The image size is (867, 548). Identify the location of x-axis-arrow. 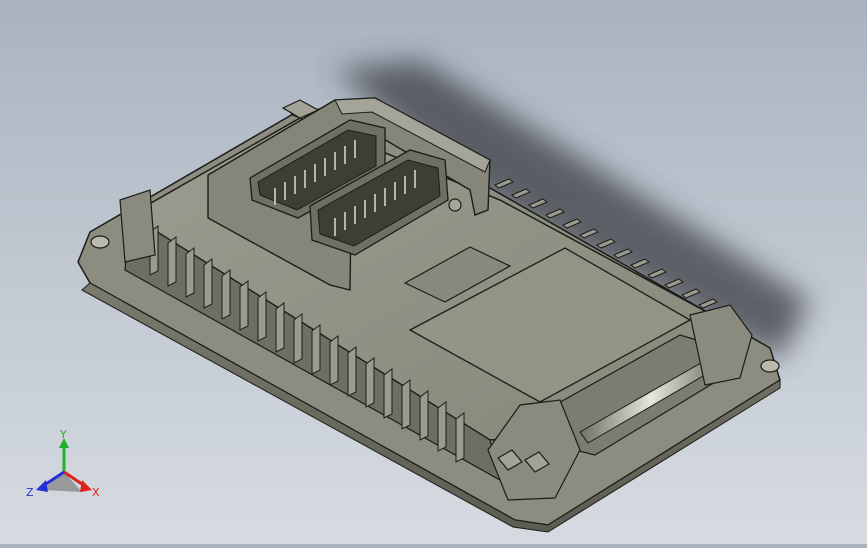
(86, 486).